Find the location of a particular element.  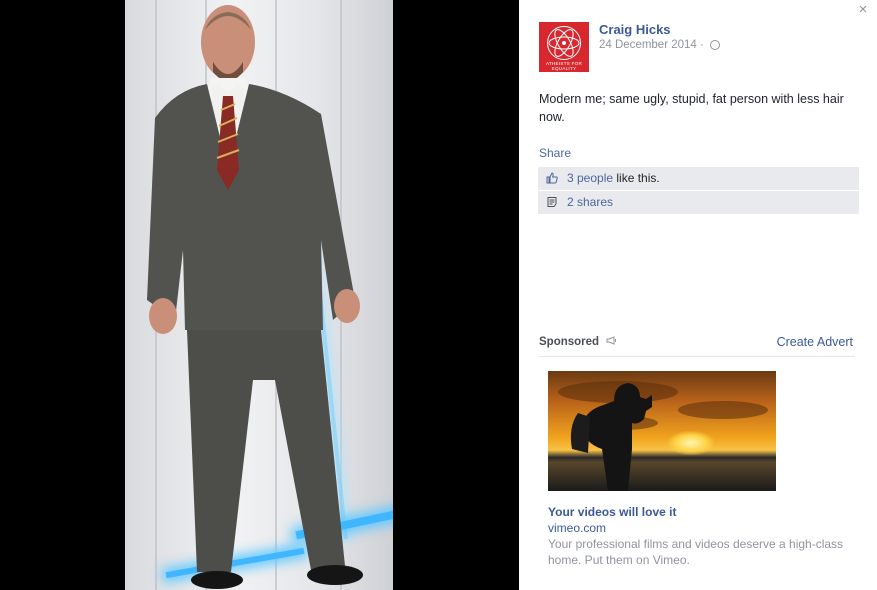

author-avatar: ATHEISTS FOR EQUALITY is located at coordinates (564, 47).